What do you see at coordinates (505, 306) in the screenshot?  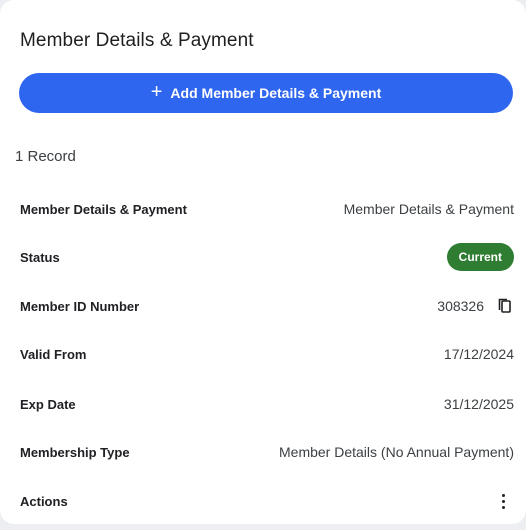 I see `copy-icon` at bounding box center [505, 306].